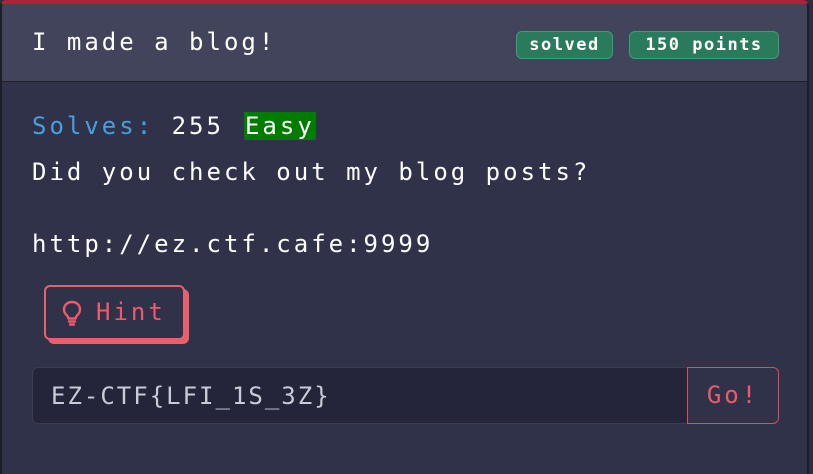 This screenshot has width=813, height=474. What do you see at coordinates (360, 395) in the screenshot?
I see `flag-input` at bounding box center [360, 395].